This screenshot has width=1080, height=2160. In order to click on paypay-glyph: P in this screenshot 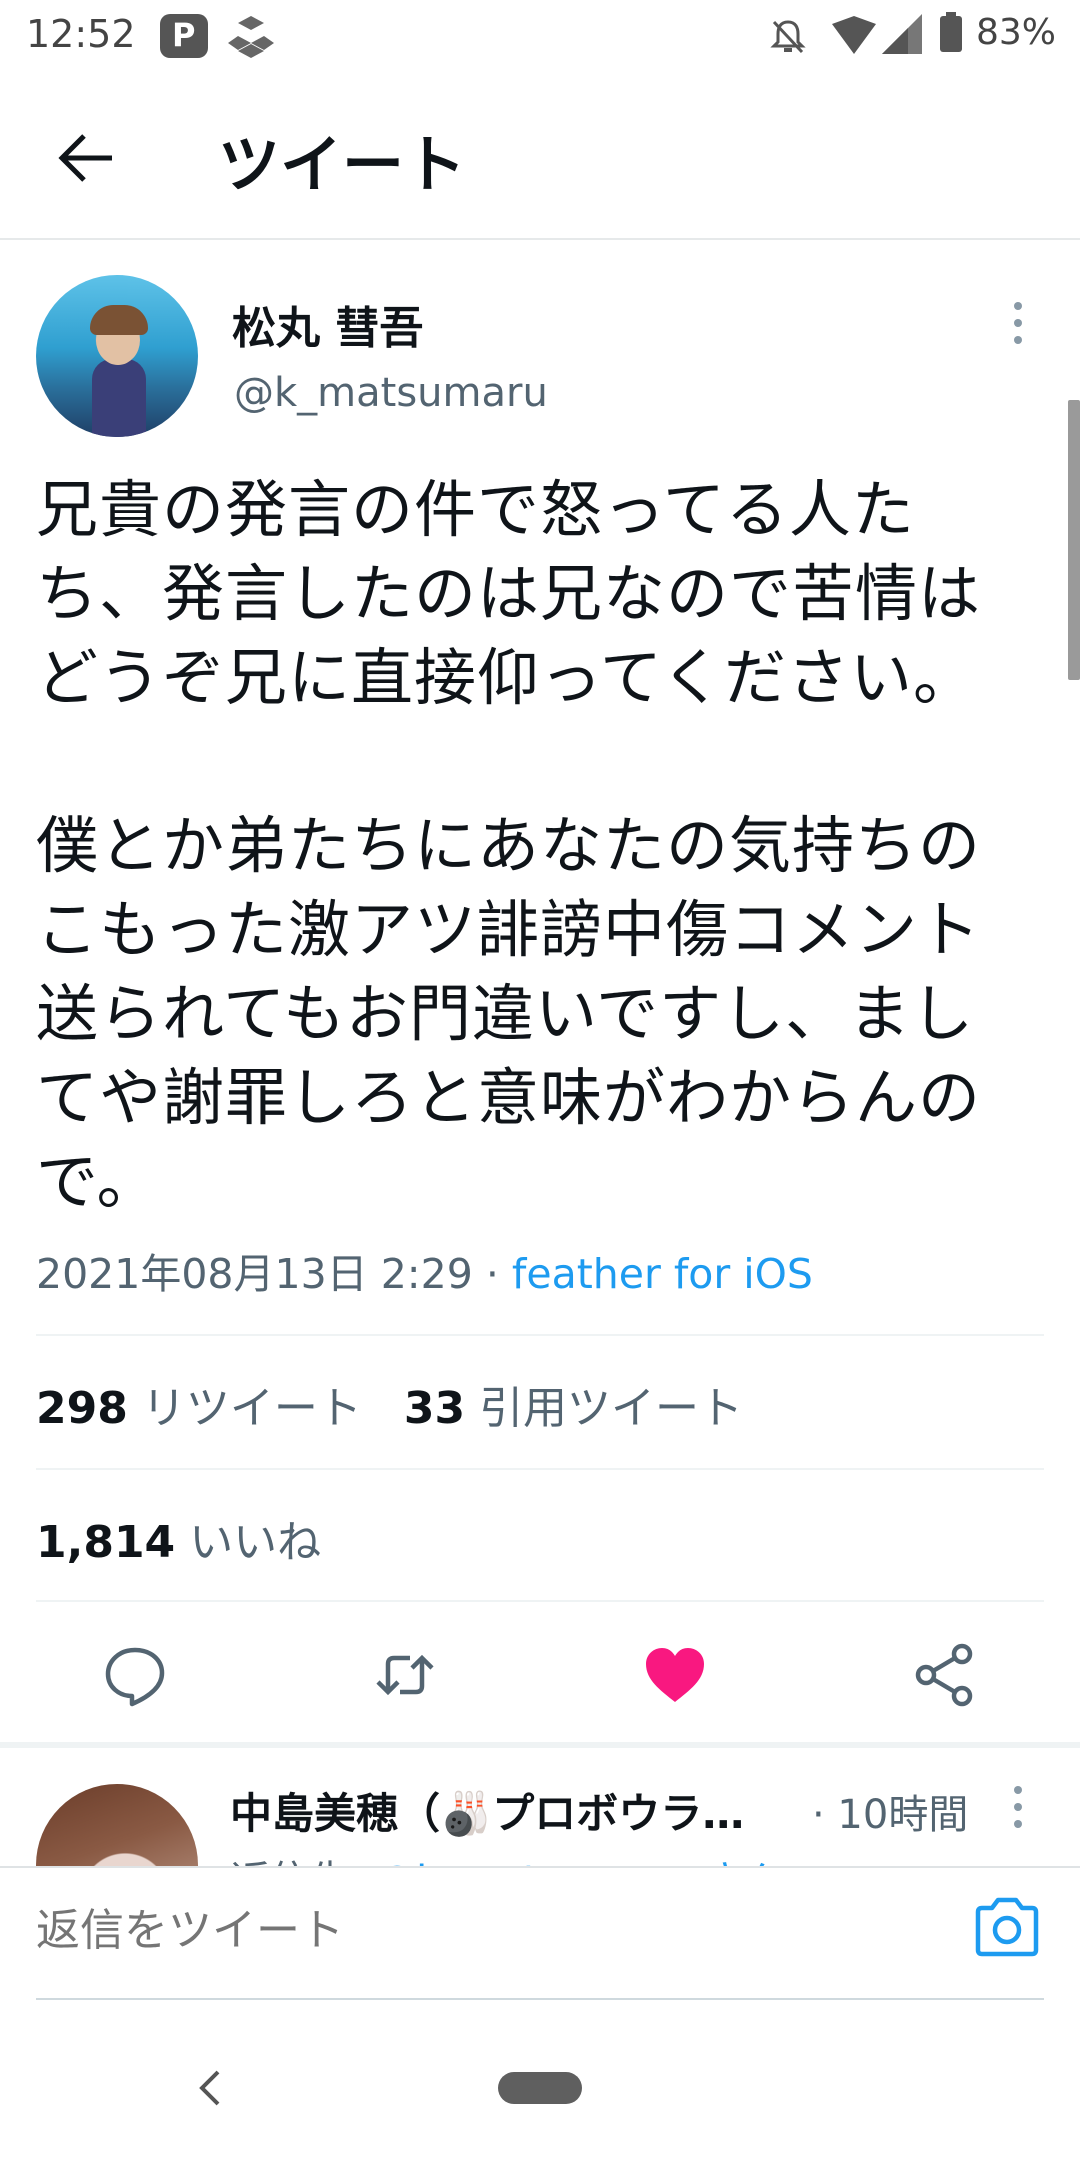, I will do `click(184, 35)`.